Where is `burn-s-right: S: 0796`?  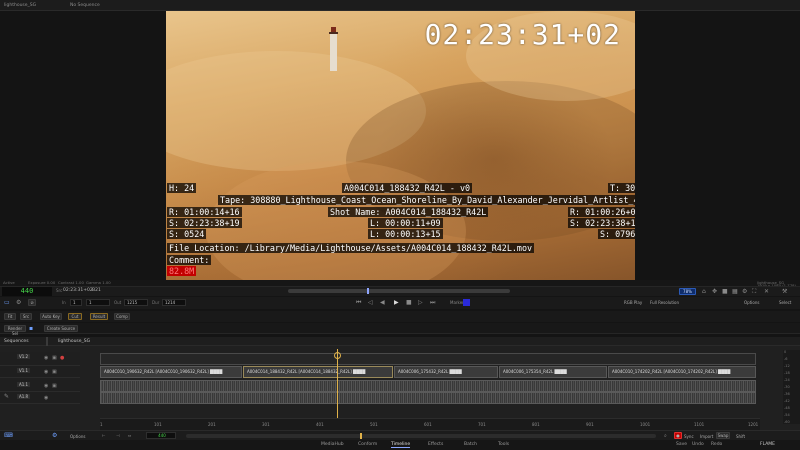
burn-s-right: S: 0796 is located at coordinates (616, 234).